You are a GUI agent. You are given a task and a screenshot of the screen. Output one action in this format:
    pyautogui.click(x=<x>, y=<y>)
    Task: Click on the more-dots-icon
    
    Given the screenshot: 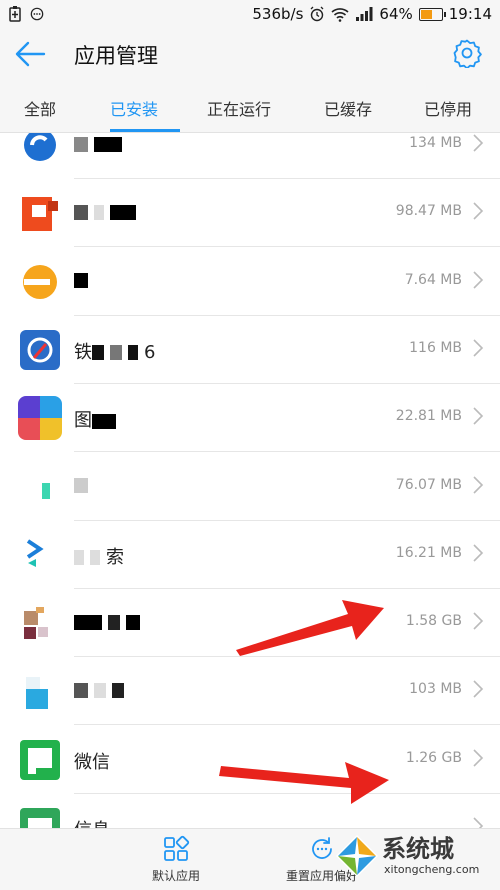 What is the action you would take?
    pyautogui.click(x=37, y=14)
    